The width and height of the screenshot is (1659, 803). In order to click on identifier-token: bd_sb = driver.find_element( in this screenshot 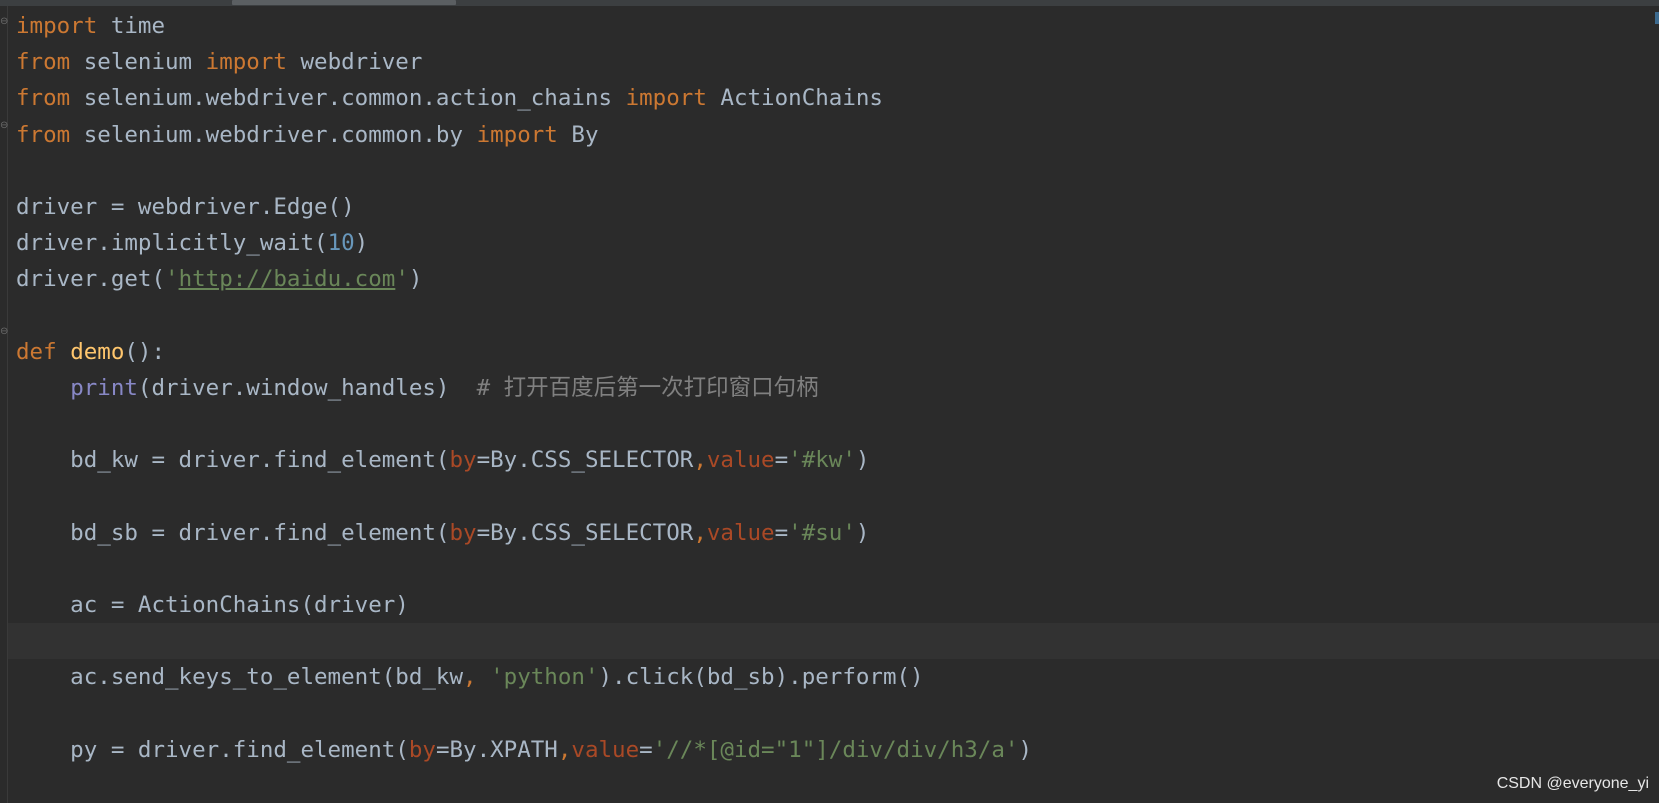, I will do `click(233, 532)`.